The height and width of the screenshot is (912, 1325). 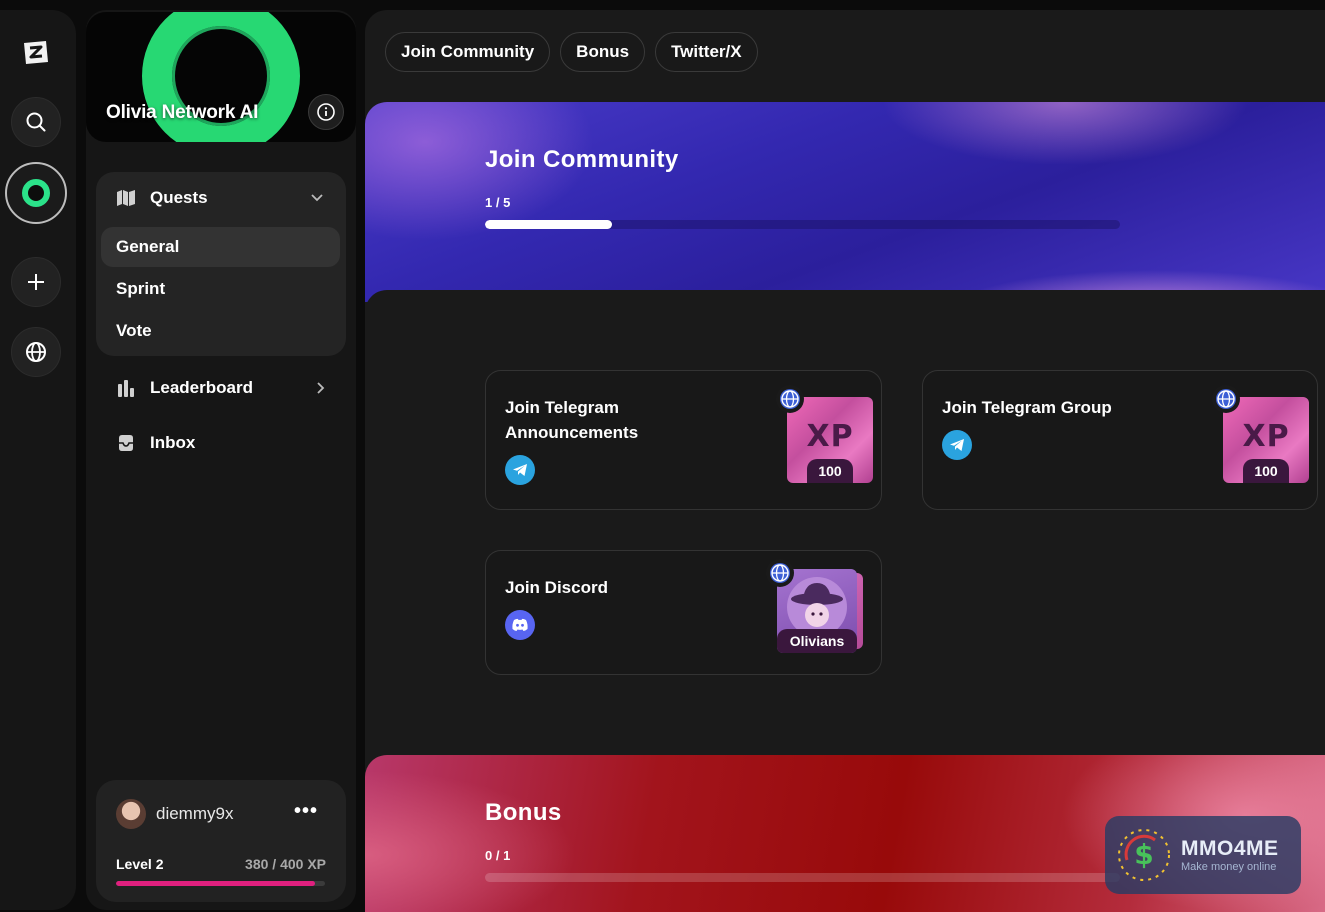 I want to click on icon-rail, so click(x=38, y=460).